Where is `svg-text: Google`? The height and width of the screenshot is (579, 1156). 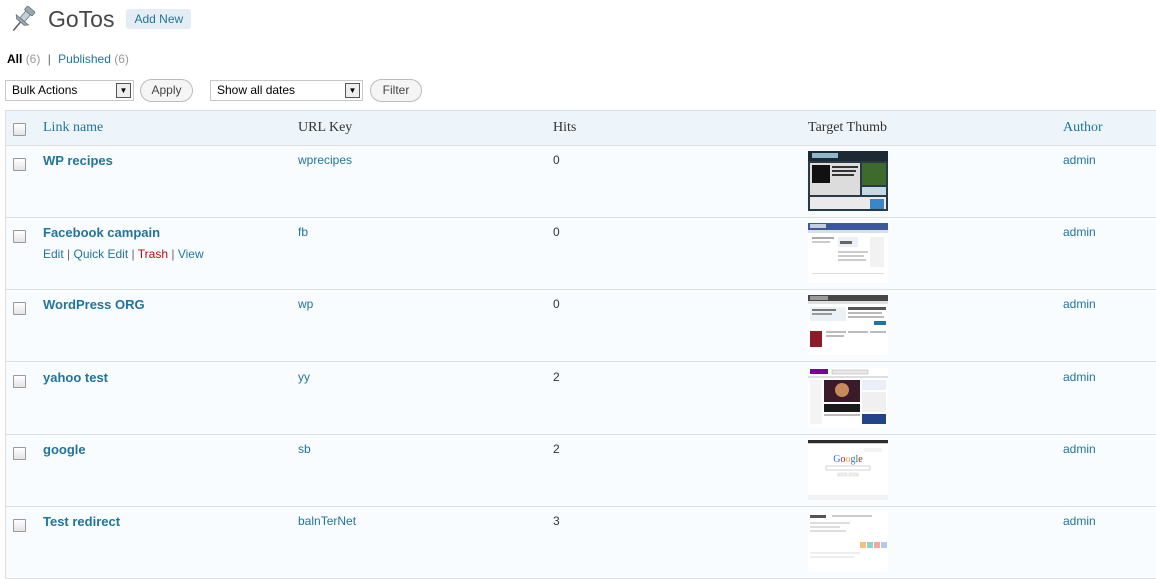
svg-text: Google is located at coordinates (848, 459).